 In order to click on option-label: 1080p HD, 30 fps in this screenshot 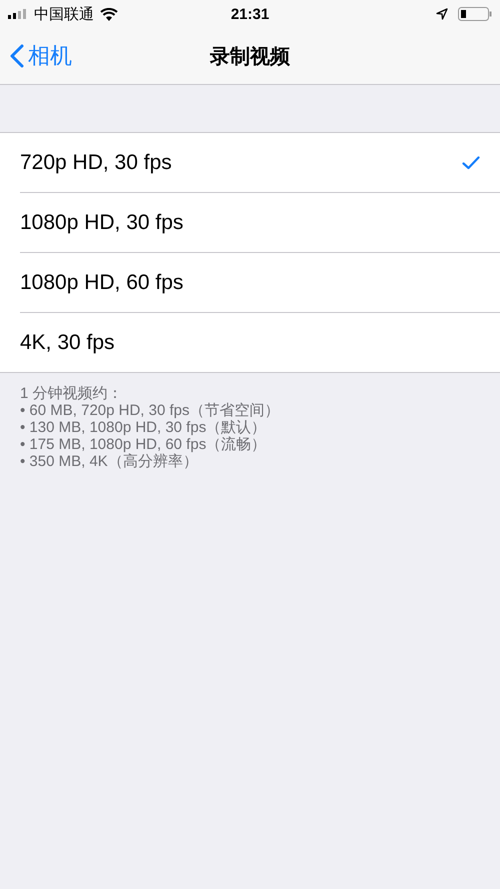, I will do `click(102, 222)`.